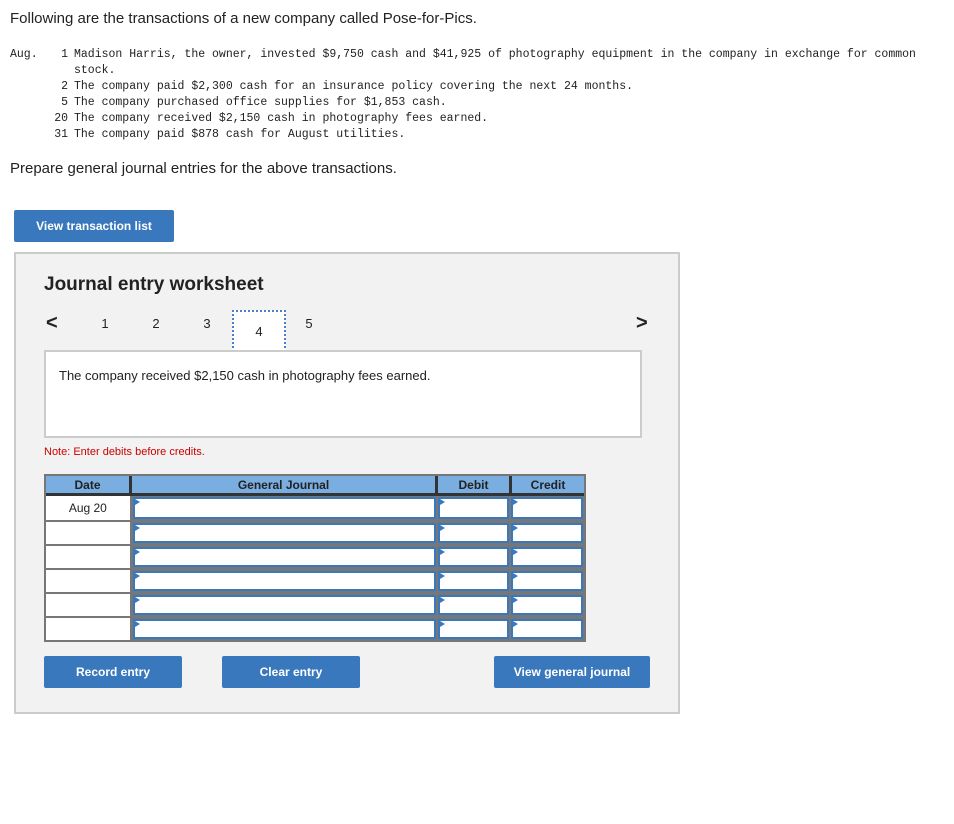 This screenshot has height=824, width=954. Describe the element at coordinates (124, 452) in the screenshot. I see `note-text: Note: Enter debits before credits.` at that location.